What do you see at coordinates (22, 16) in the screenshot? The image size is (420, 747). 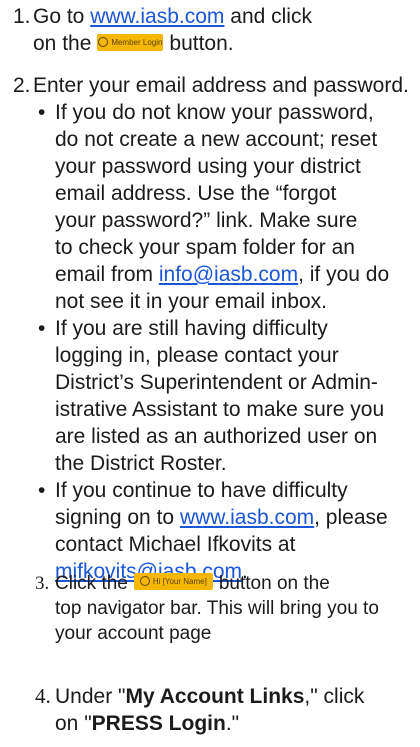 I see `step-number: 1.` at bounding box center [22, 16].